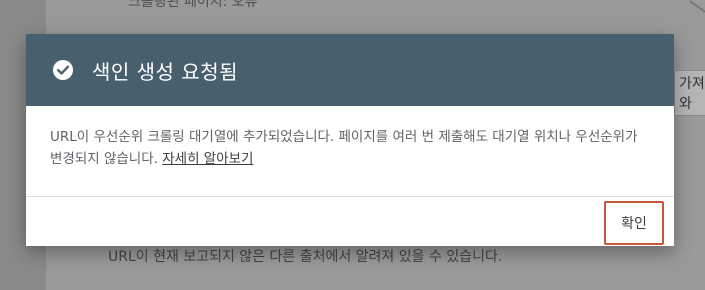  What do you see at coordinates (193, 5) in the screenshot?
I see `background-top-text: 크롤링된 페이지: 오류` at bounding box center [193, 5].